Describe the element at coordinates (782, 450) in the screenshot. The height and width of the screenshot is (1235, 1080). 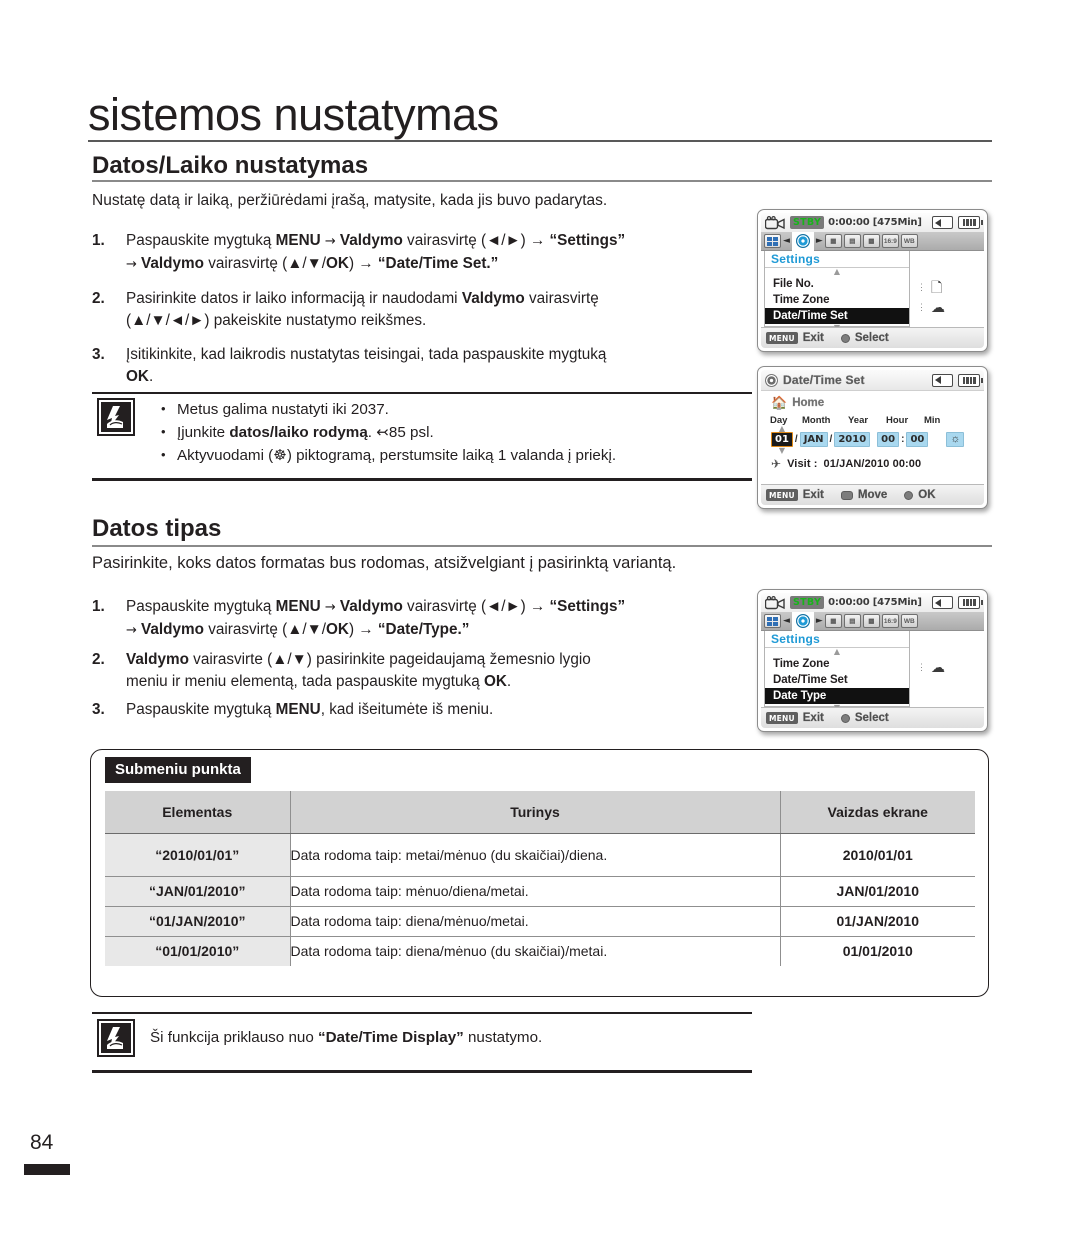
I see `field-down-arrow-icon: ▼` at that location.